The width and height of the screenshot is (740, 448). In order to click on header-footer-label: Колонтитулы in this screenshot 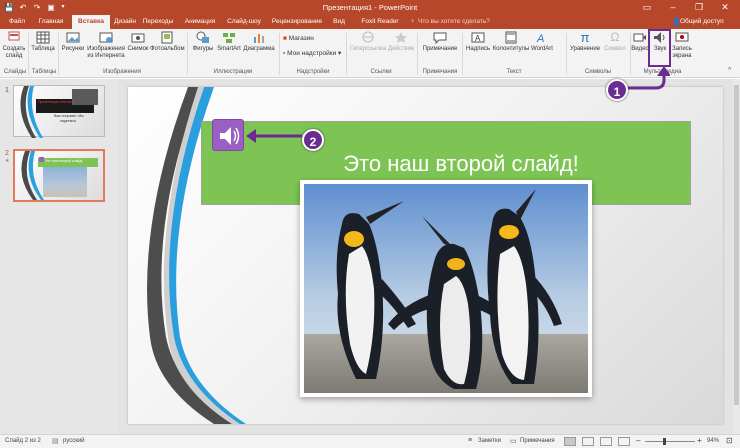, I will do `click(511, 49)`.